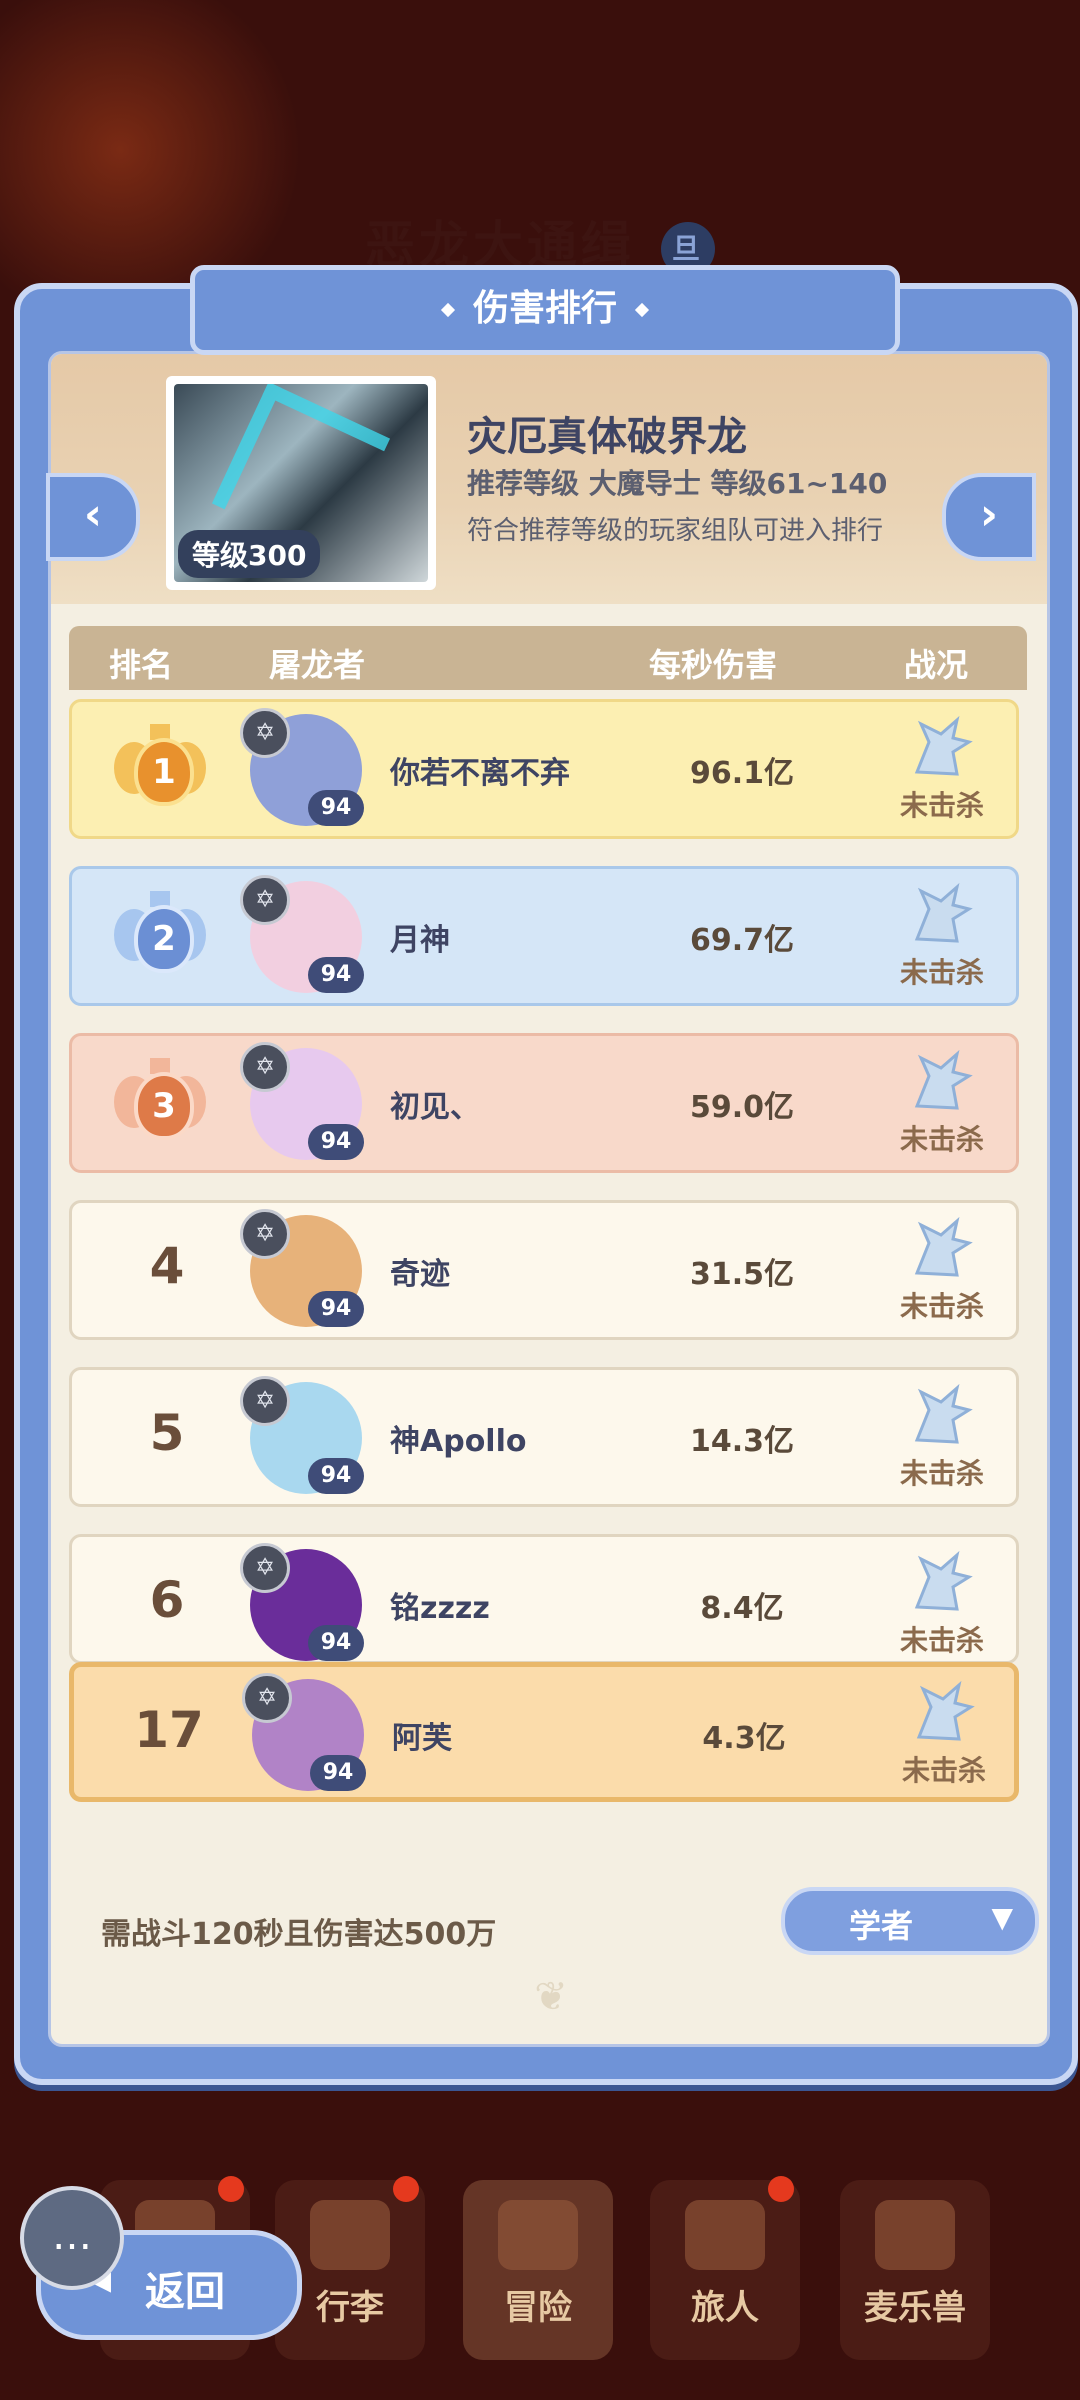 This screenshot has width=1080, height=2400. I want to click on next-boss-button: ›, so click(989, 517).